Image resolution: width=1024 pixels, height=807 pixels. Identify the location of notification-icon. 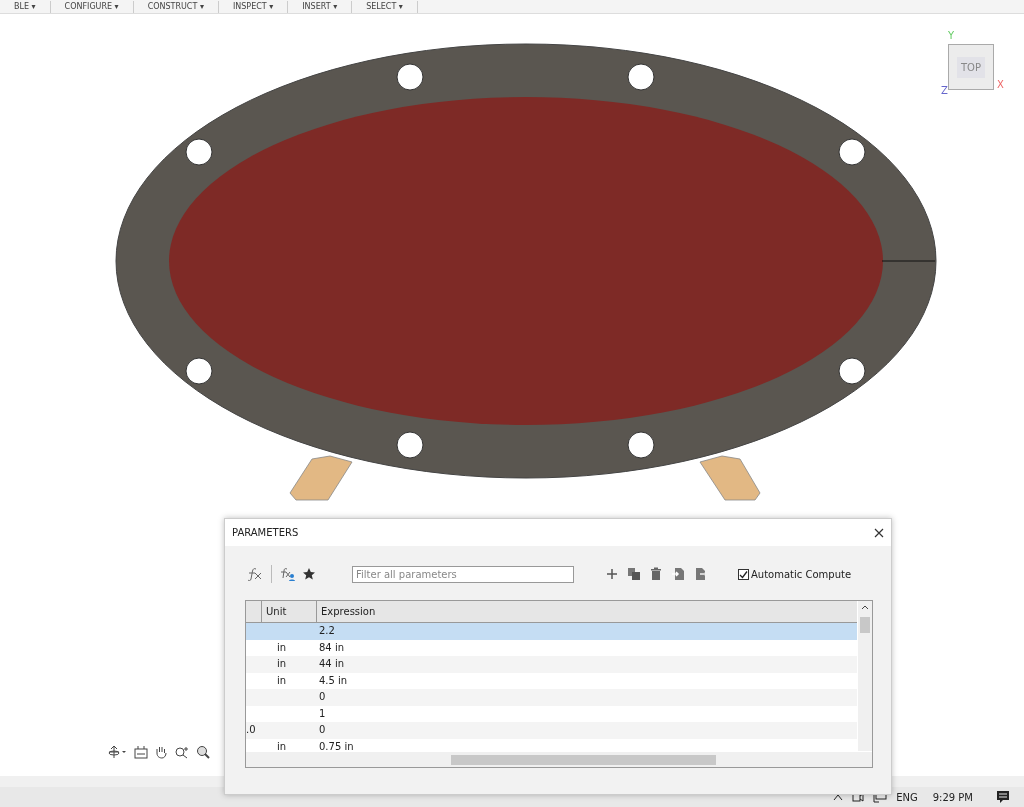
(1003, 797).